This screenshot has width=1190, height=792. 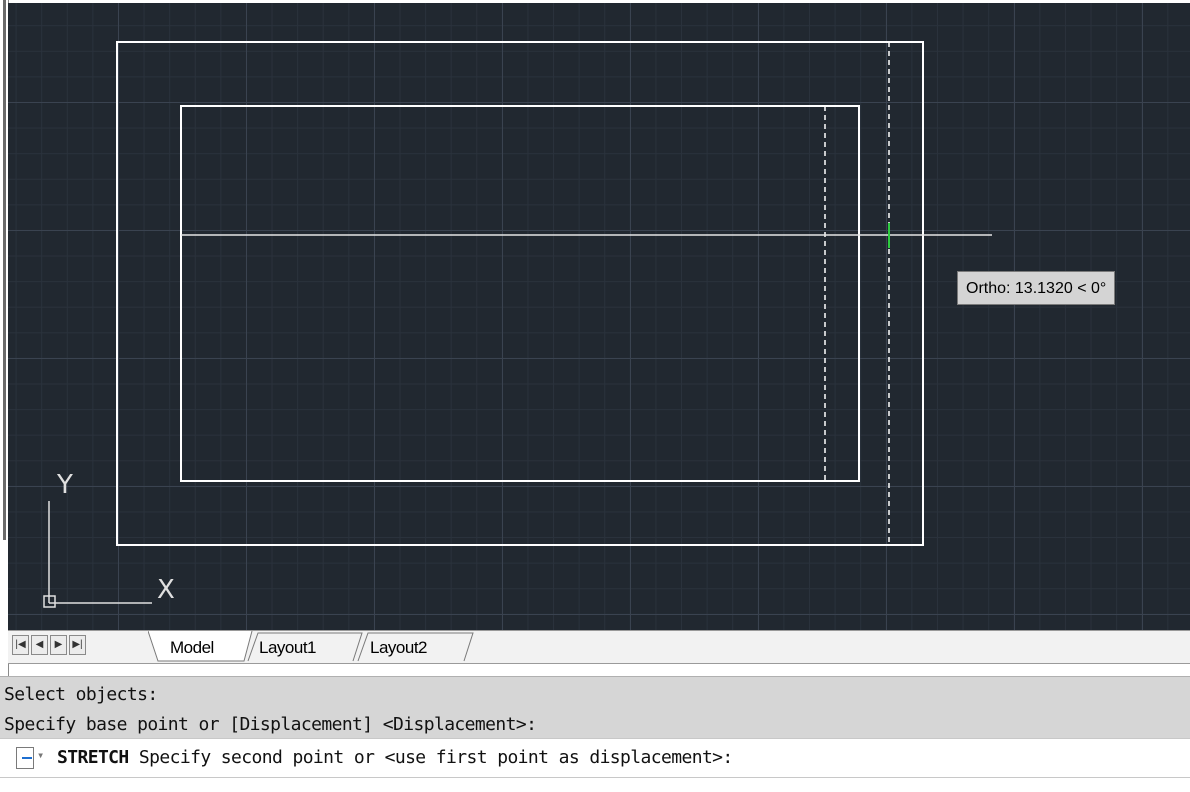 I want to click on tab-layout2: Layout2, so click(x=399, y=646).